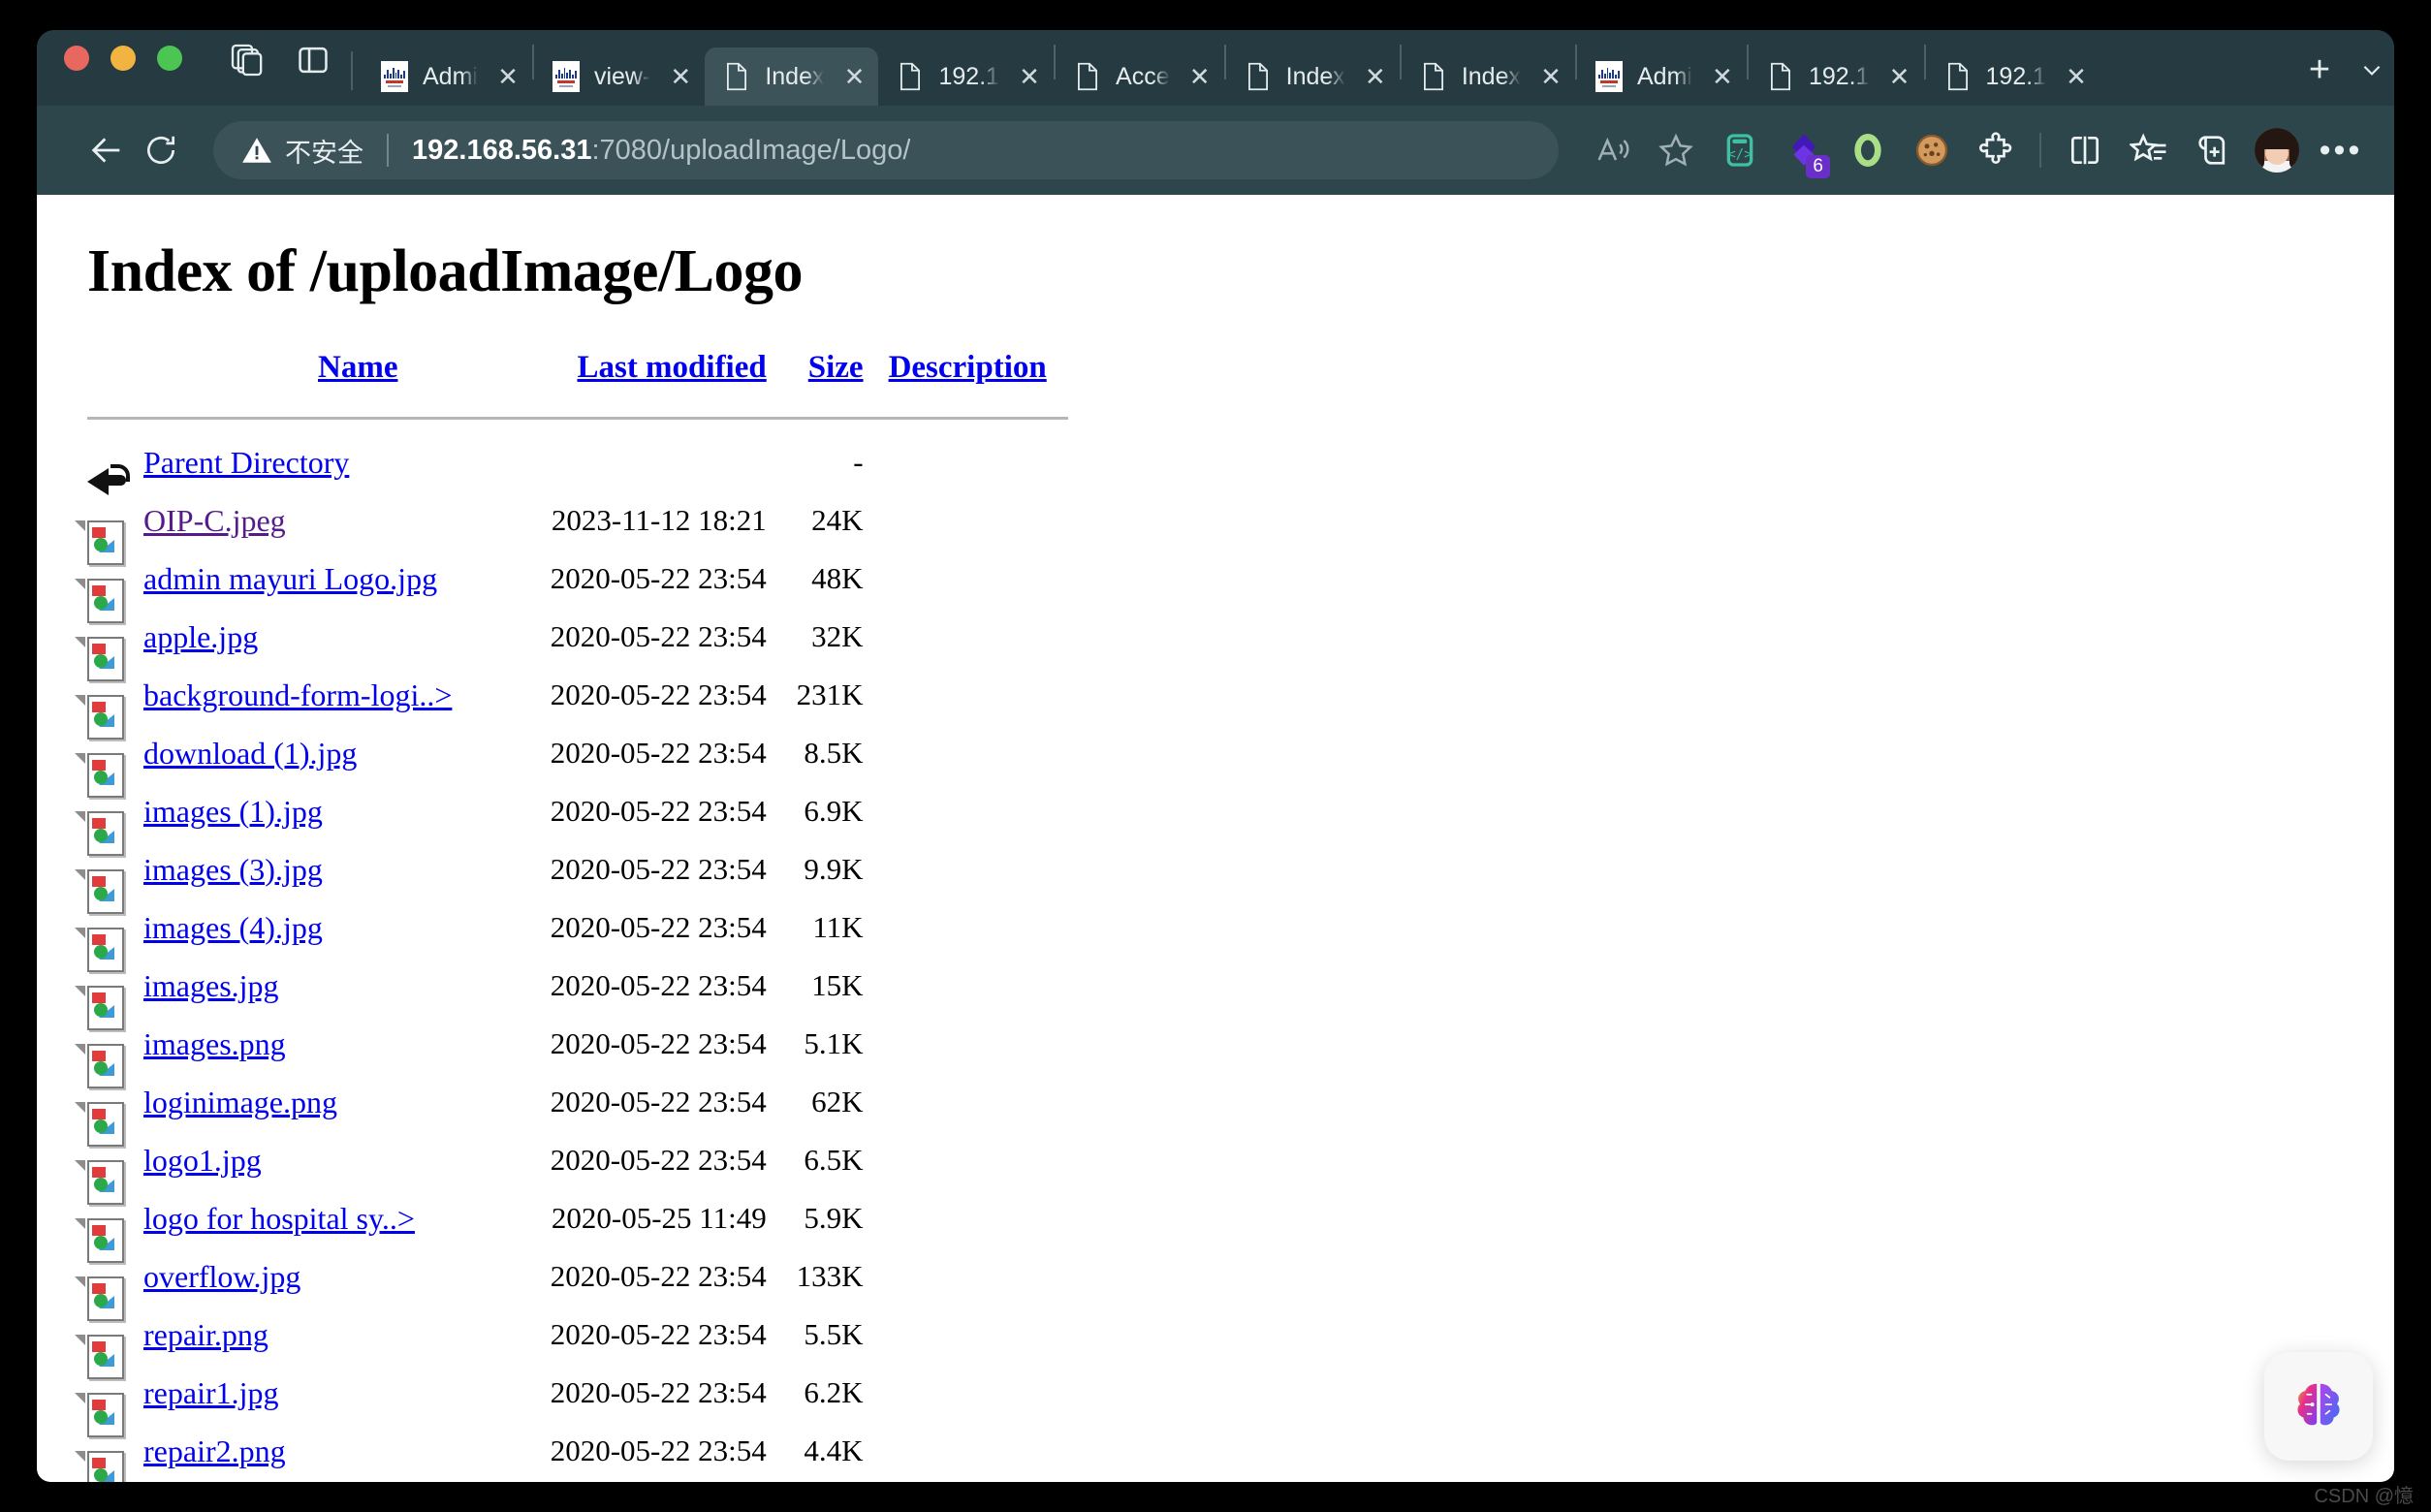  What do you see at coordinates (222, 1276) in the screenshot?
I see `file-link: overflow.jpg` at bounding box center [222, 1276].